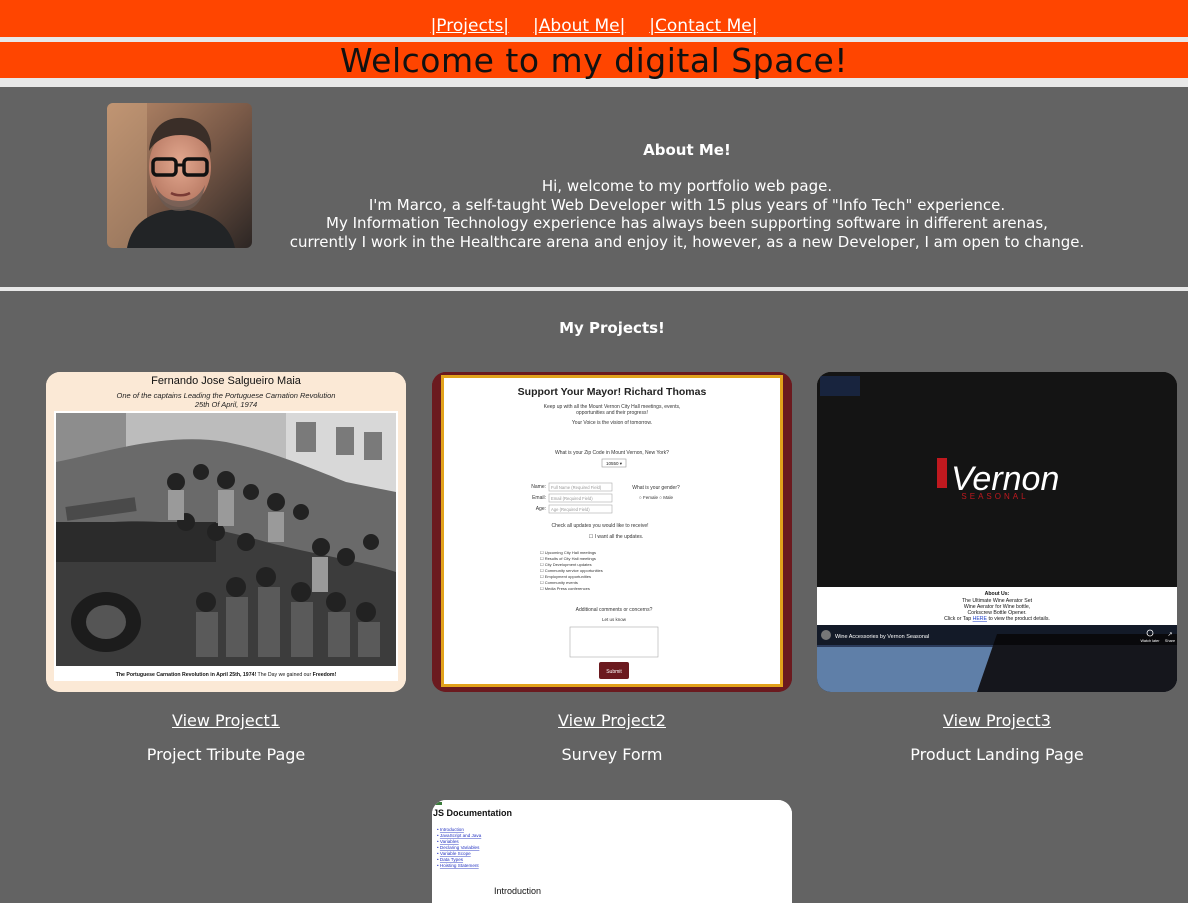 Image resolution: width=1188 pixels, height=903 pixels. Describe the element at coordinates (448, 841) in the screenshot. I see `svg-text: • Variables` at that location.